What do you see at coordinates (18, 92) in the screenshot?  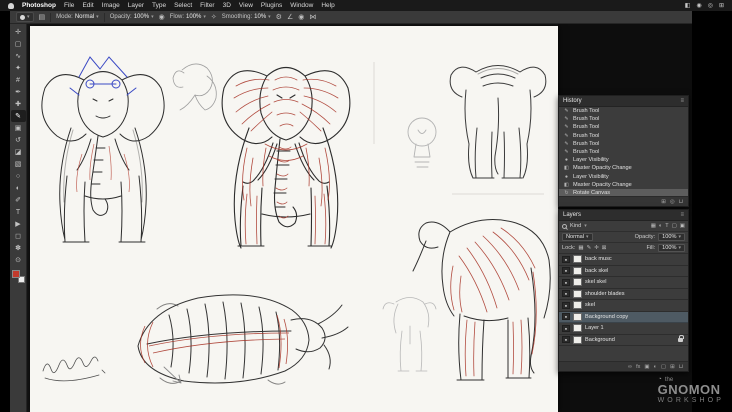 I see `eyedropper-tool-button: ✒` at bounding box center [18, 92].